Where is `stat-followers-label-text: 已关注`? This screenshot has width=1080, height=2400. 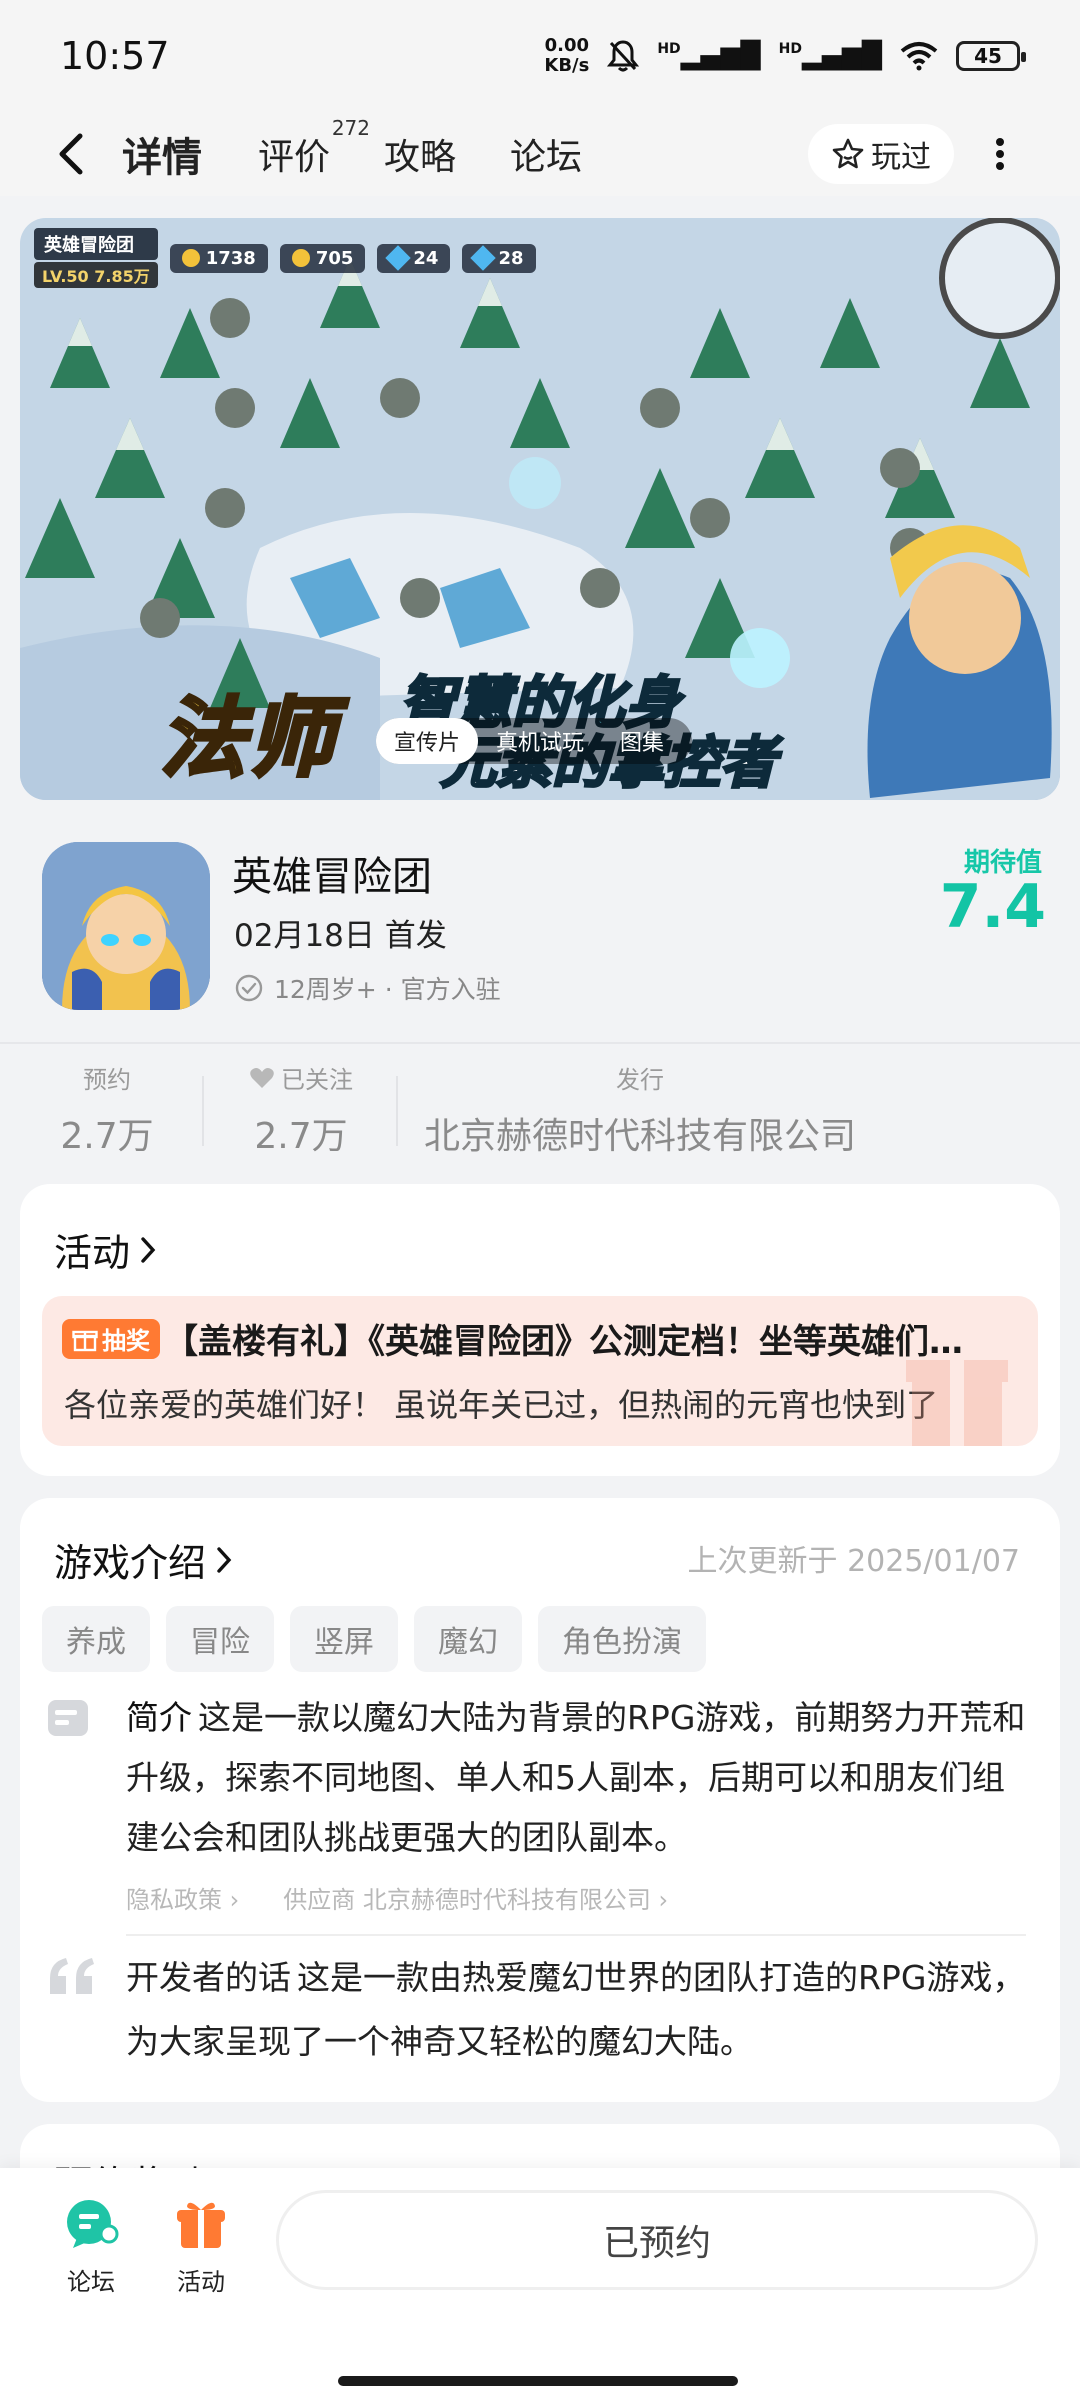 stat-followers-label-text: 已关注 is located at coordinates (317, 1080).